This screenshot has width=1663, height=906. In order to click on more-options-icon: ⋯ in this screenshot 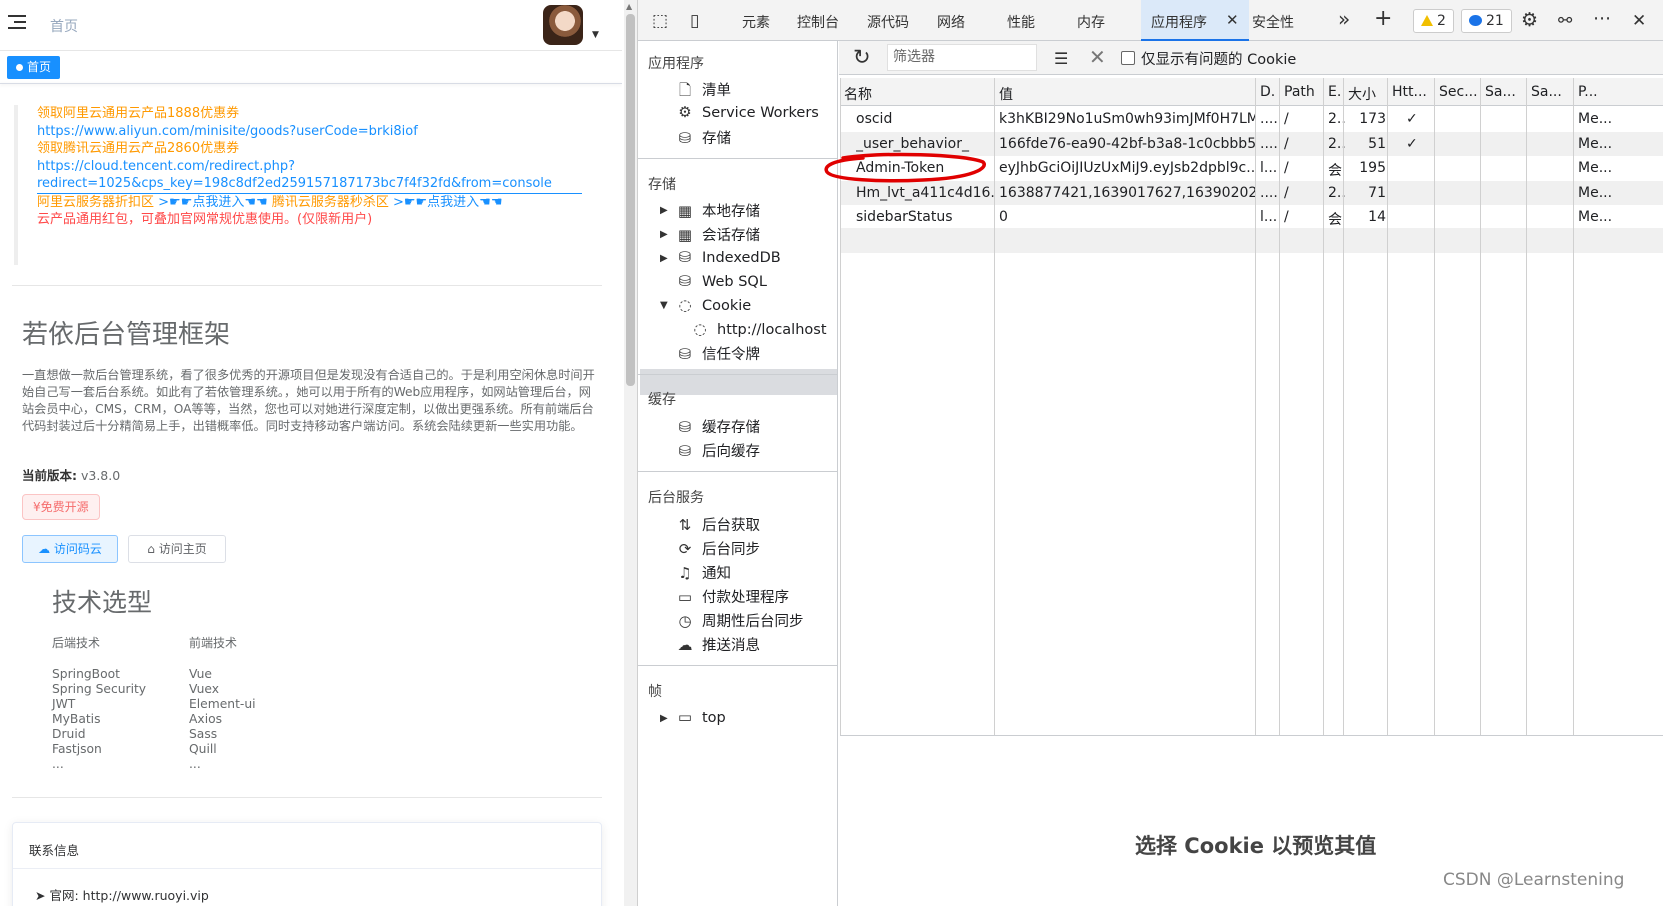, I will do `click(1602, 18)`.